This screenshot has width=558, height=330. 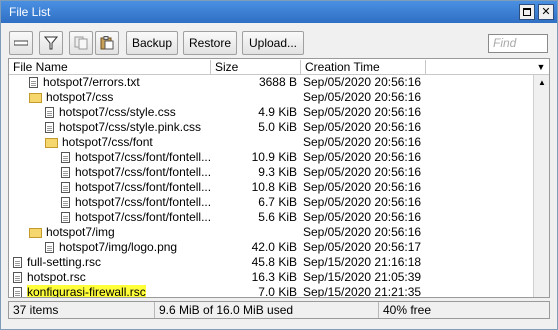 What do you see at coordinates (362, 247) in the screenshot?
I see `creation-time-cell: Sep/05/2020 20:56:17` at bounding box center [362, 247].